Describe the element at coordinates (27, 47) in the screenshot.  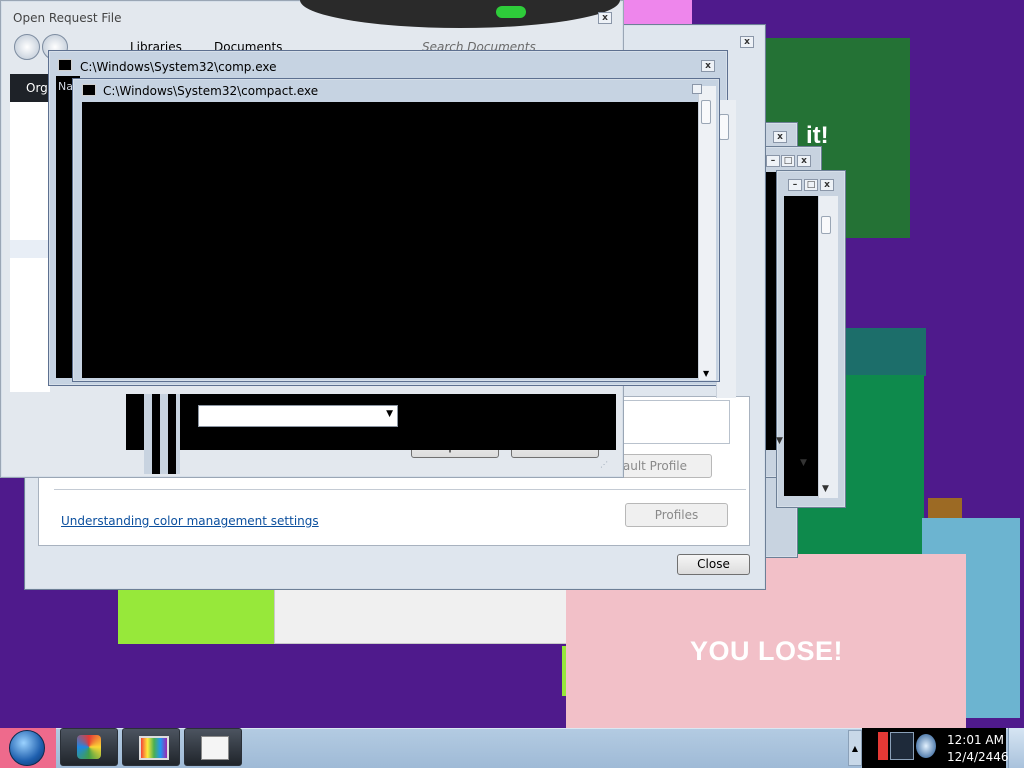
I see `back-button` at that location.